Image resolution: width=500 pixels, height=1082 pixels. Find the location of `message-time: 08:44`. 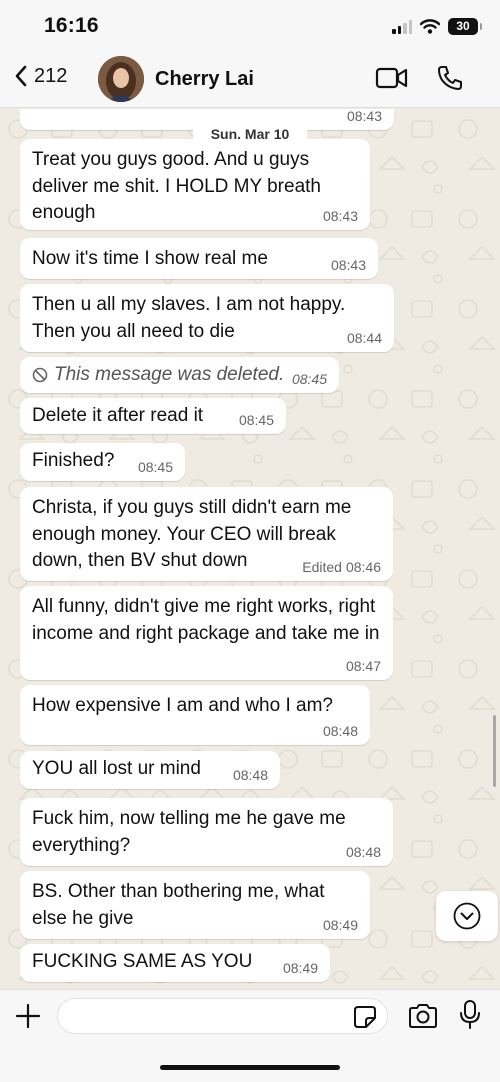

message-time: 08:44 is located at coordinates (364, 338).